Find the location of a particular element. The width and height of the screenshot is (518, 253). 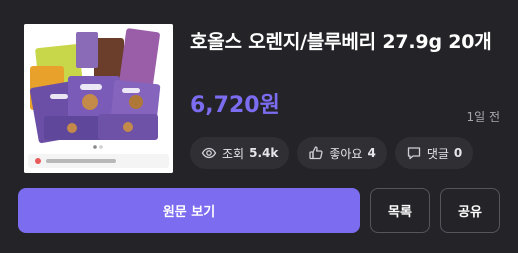

views-stat: 조회 5.4k is located at coordinates (240, 153).